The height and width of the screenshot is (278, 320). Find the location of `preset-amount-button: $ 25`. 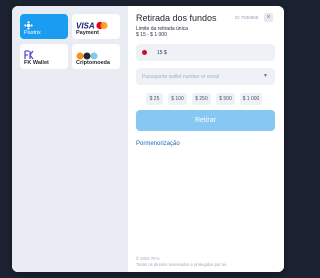

preset-amount-button: $ 25 is located at coordinates (154, 99).